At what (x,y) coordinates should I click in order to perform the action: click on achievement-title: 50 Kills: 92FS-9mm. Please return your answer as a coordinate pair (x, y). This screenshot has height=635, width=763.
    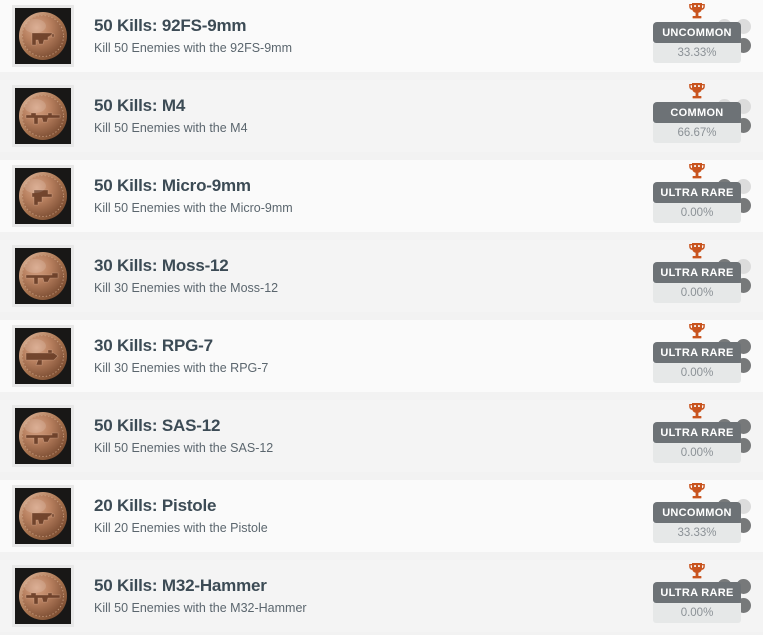
    Looking at the image, I should click on (402, 25).